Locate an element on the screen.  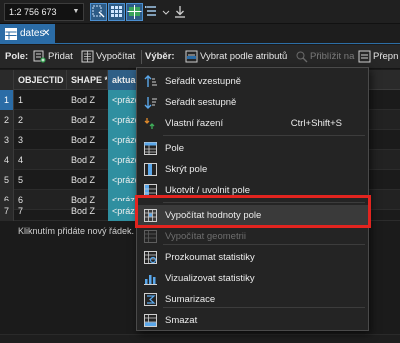
menu-item-label: Vizualizovat statistiky is located at coordinates (210, 278).